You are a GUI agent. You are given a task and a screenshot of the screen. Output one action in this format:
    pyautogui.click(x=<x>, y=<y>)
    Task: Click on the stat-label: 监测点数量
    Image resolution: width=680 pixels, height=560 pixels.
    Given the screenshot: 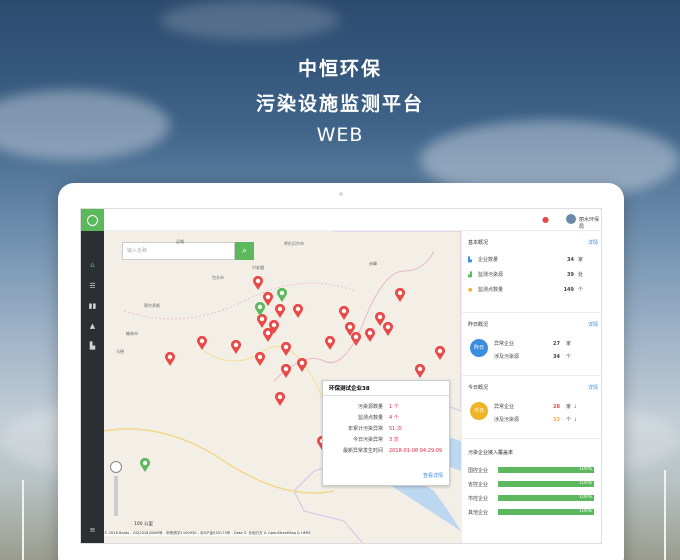 What is the action you would take?
    pyautogui.click(x=491, y=290)
    